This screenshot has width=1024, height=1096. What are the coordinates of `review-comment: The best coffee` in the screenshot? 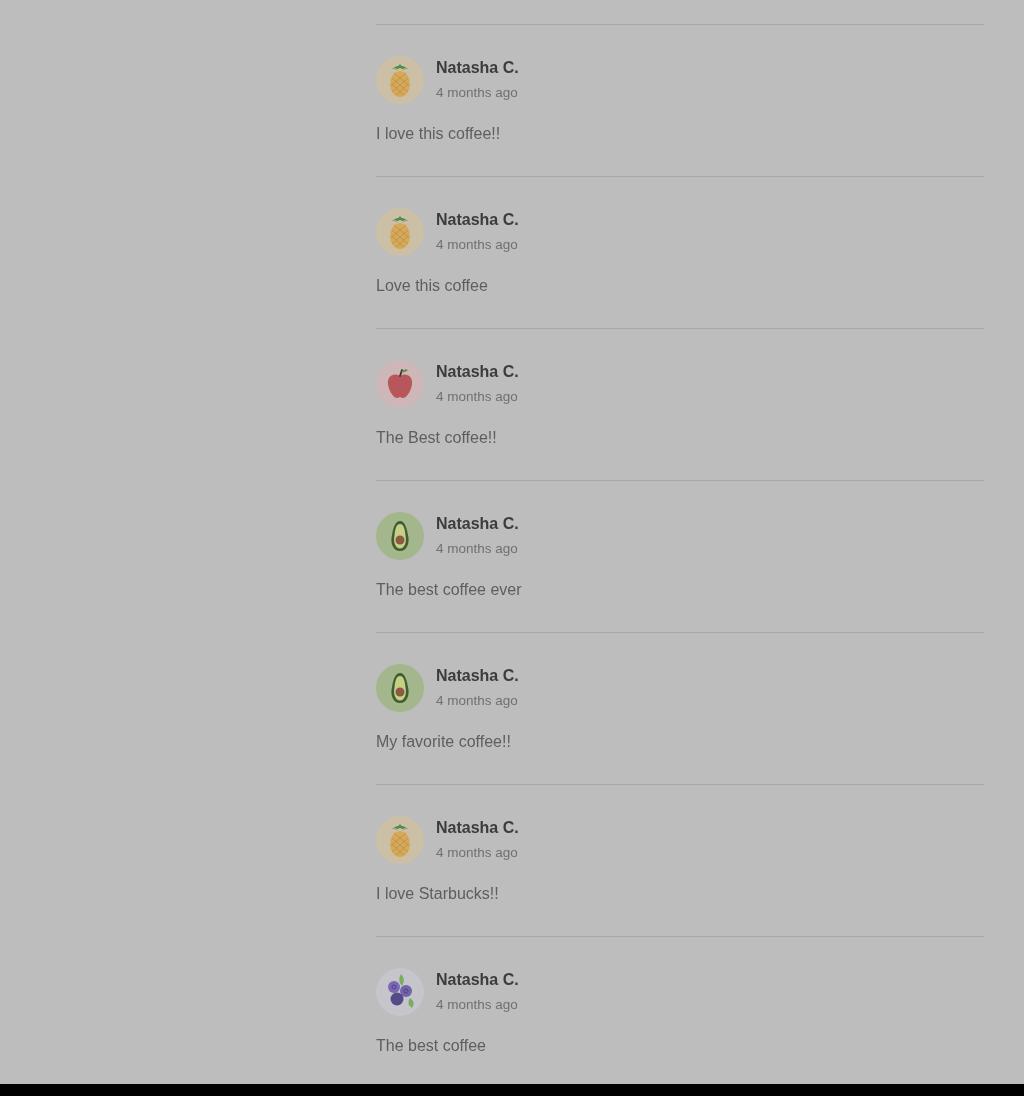 It's located at (431, 1046).